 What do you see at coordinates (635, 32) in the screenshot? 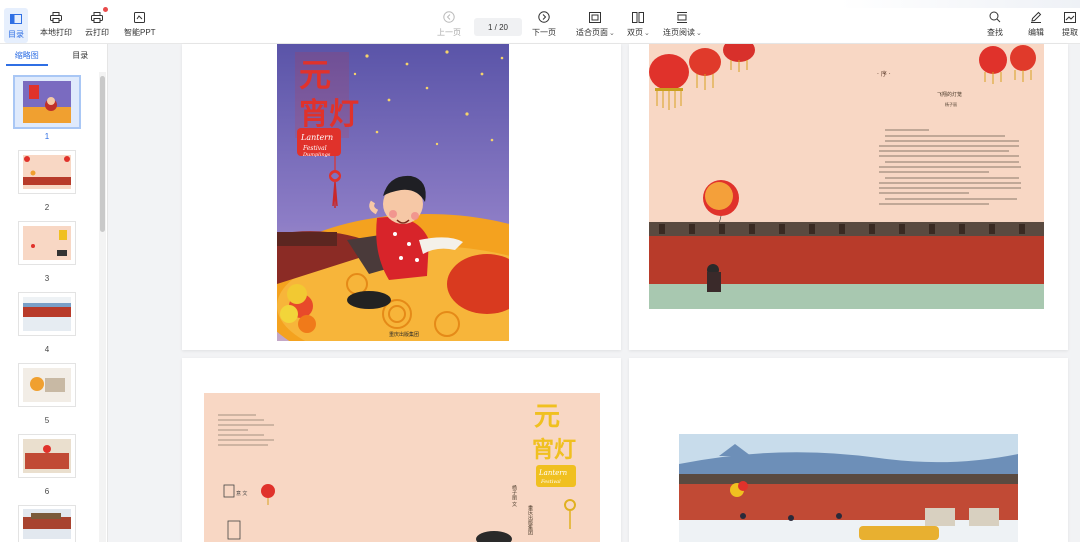
I see `dual-page-label: 双页` at bounding box center [635, 32].